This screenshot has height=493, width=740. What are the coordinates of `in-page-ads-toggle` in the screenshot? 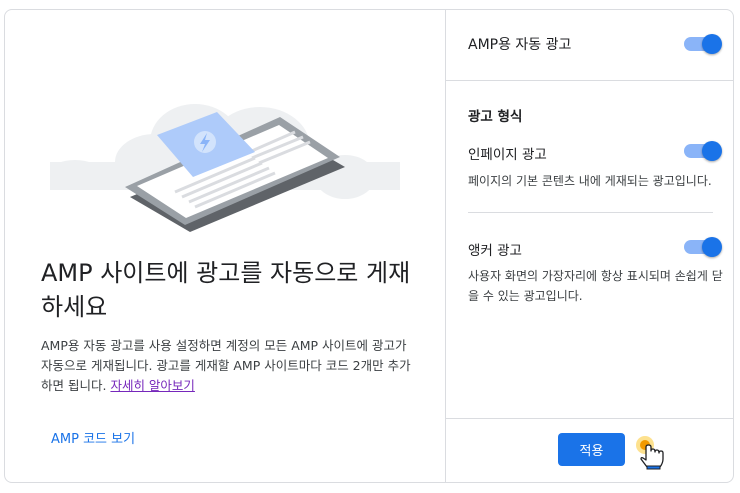 It's located at (703, 151).